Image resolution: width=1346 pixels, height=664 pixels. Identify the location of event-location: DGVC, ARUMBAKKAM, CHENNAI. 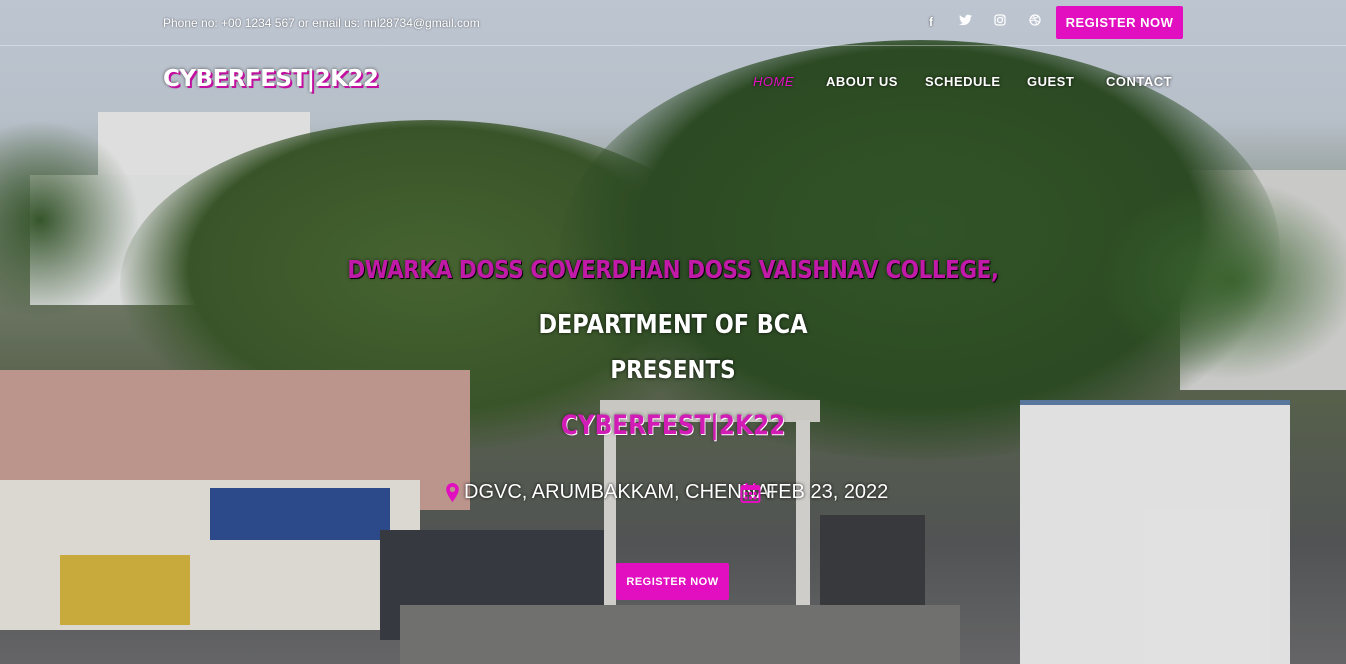
(620, 492).